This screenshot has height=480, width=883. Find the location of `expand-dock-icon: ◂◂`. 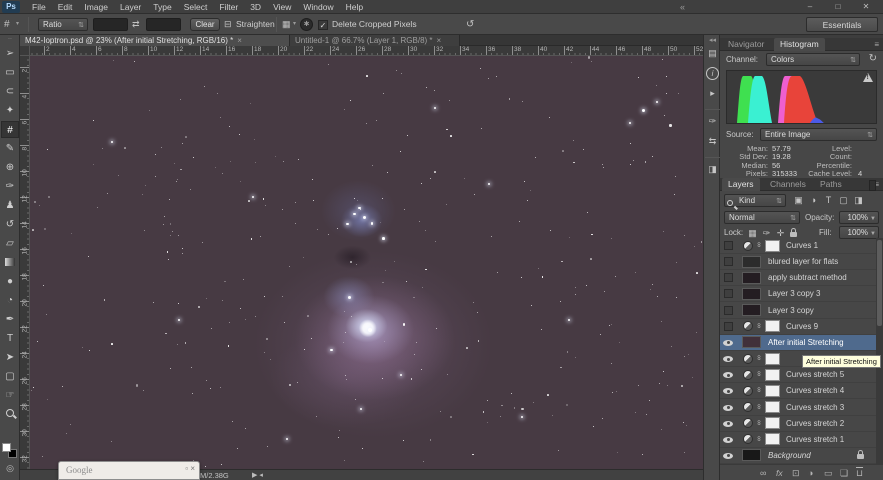

expand-dock-icon: ◂◂ is located at coordinates (712, 40).